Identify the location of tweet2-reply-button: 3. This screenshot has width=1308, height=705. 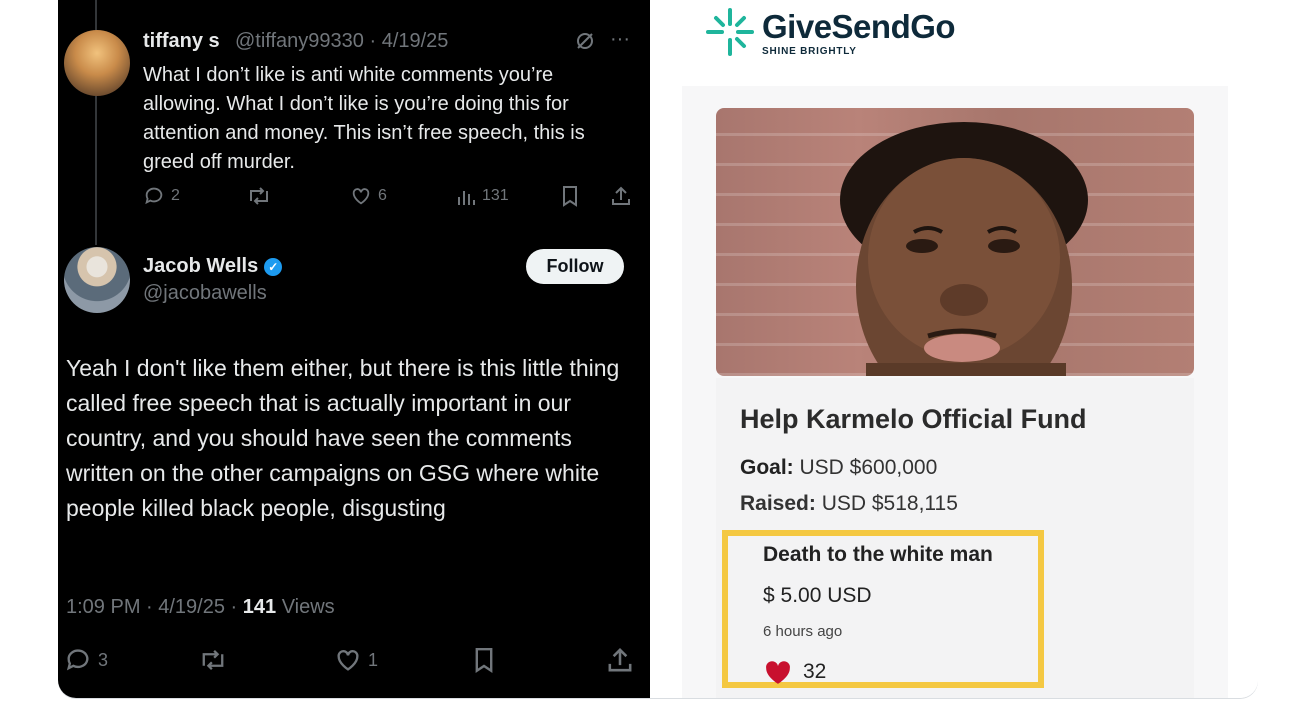
(86, 660).